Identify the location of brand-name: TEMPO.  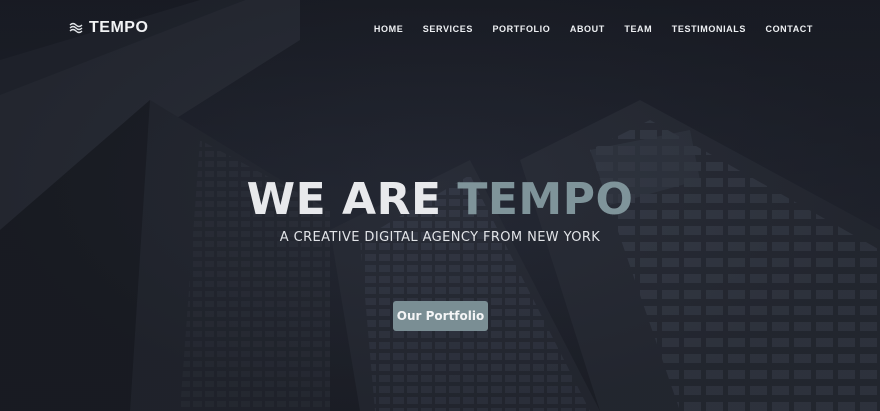
(119, 27).